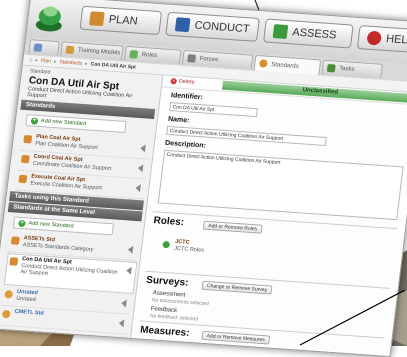  I want to click on item-subtitle: Unrated, so click(26, 299).